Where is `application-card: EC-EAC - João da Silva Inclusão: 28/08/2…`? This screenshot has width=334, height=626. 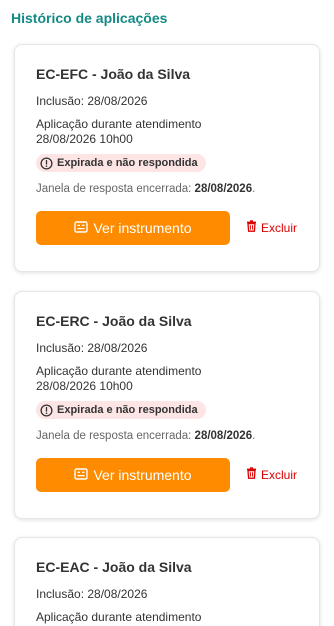 application-card: EC-EAC - João da Silva Inclusão: 28/08/2… is located at coordinates (167, 581).